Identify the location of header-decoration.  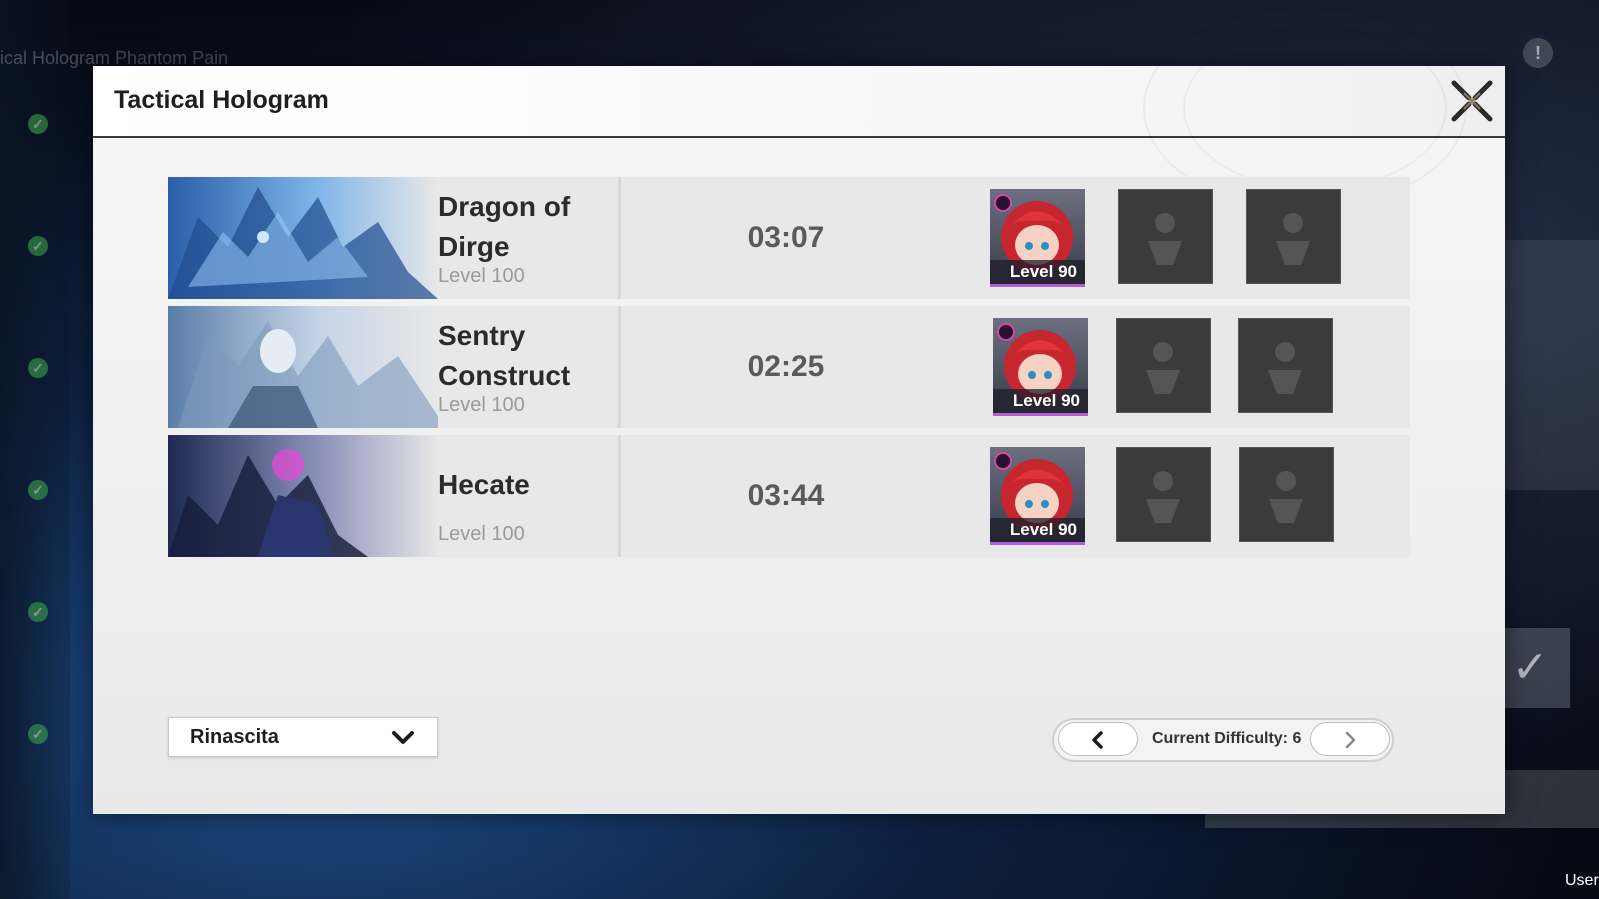
(1315, 108).